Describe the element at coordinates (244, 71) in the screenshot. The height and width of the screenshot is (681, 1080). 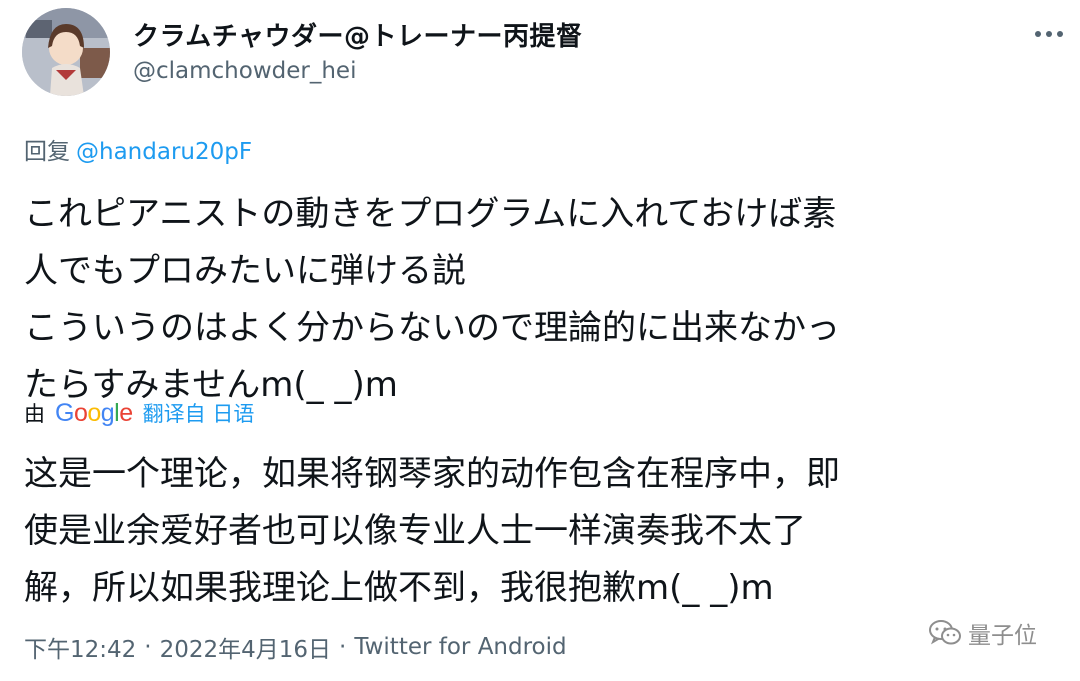
I see `user-handle: @clamchowder_hei` at that location.